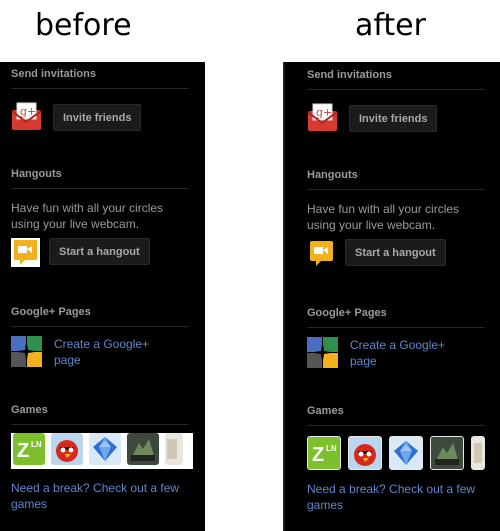 Image resolution: width=500 pixels, height=531 pixels. Describe the element at coordinates (390, 25) in the screenshot. I see `caption-after: after` at that location.